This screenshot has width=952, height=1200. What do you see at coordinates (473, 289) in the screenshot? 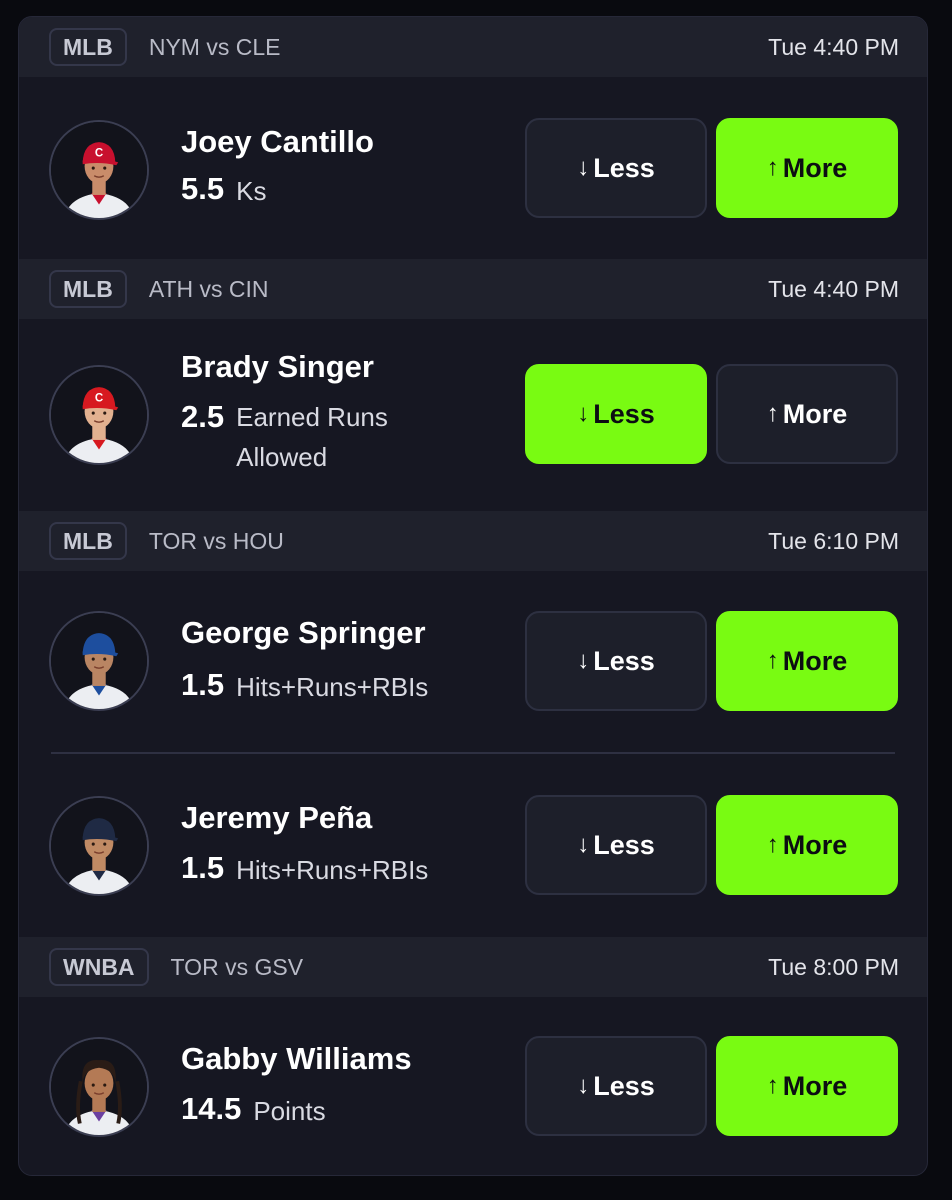
I see `game-header: MLB ATH vs CIN Tue 4:40 PM` at bounding box center [473, 289].